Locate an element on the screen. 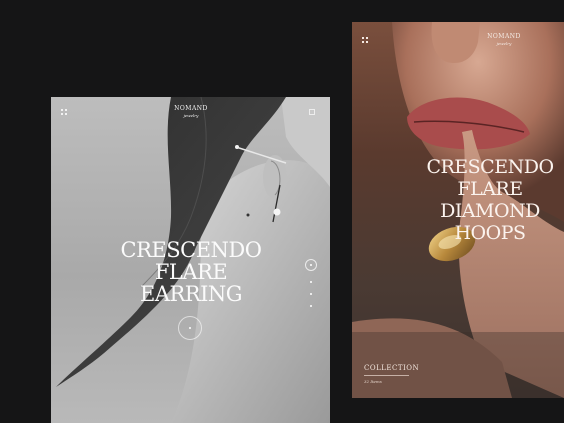  headline-line: DIAMOND is located at coordinates (490, 211).